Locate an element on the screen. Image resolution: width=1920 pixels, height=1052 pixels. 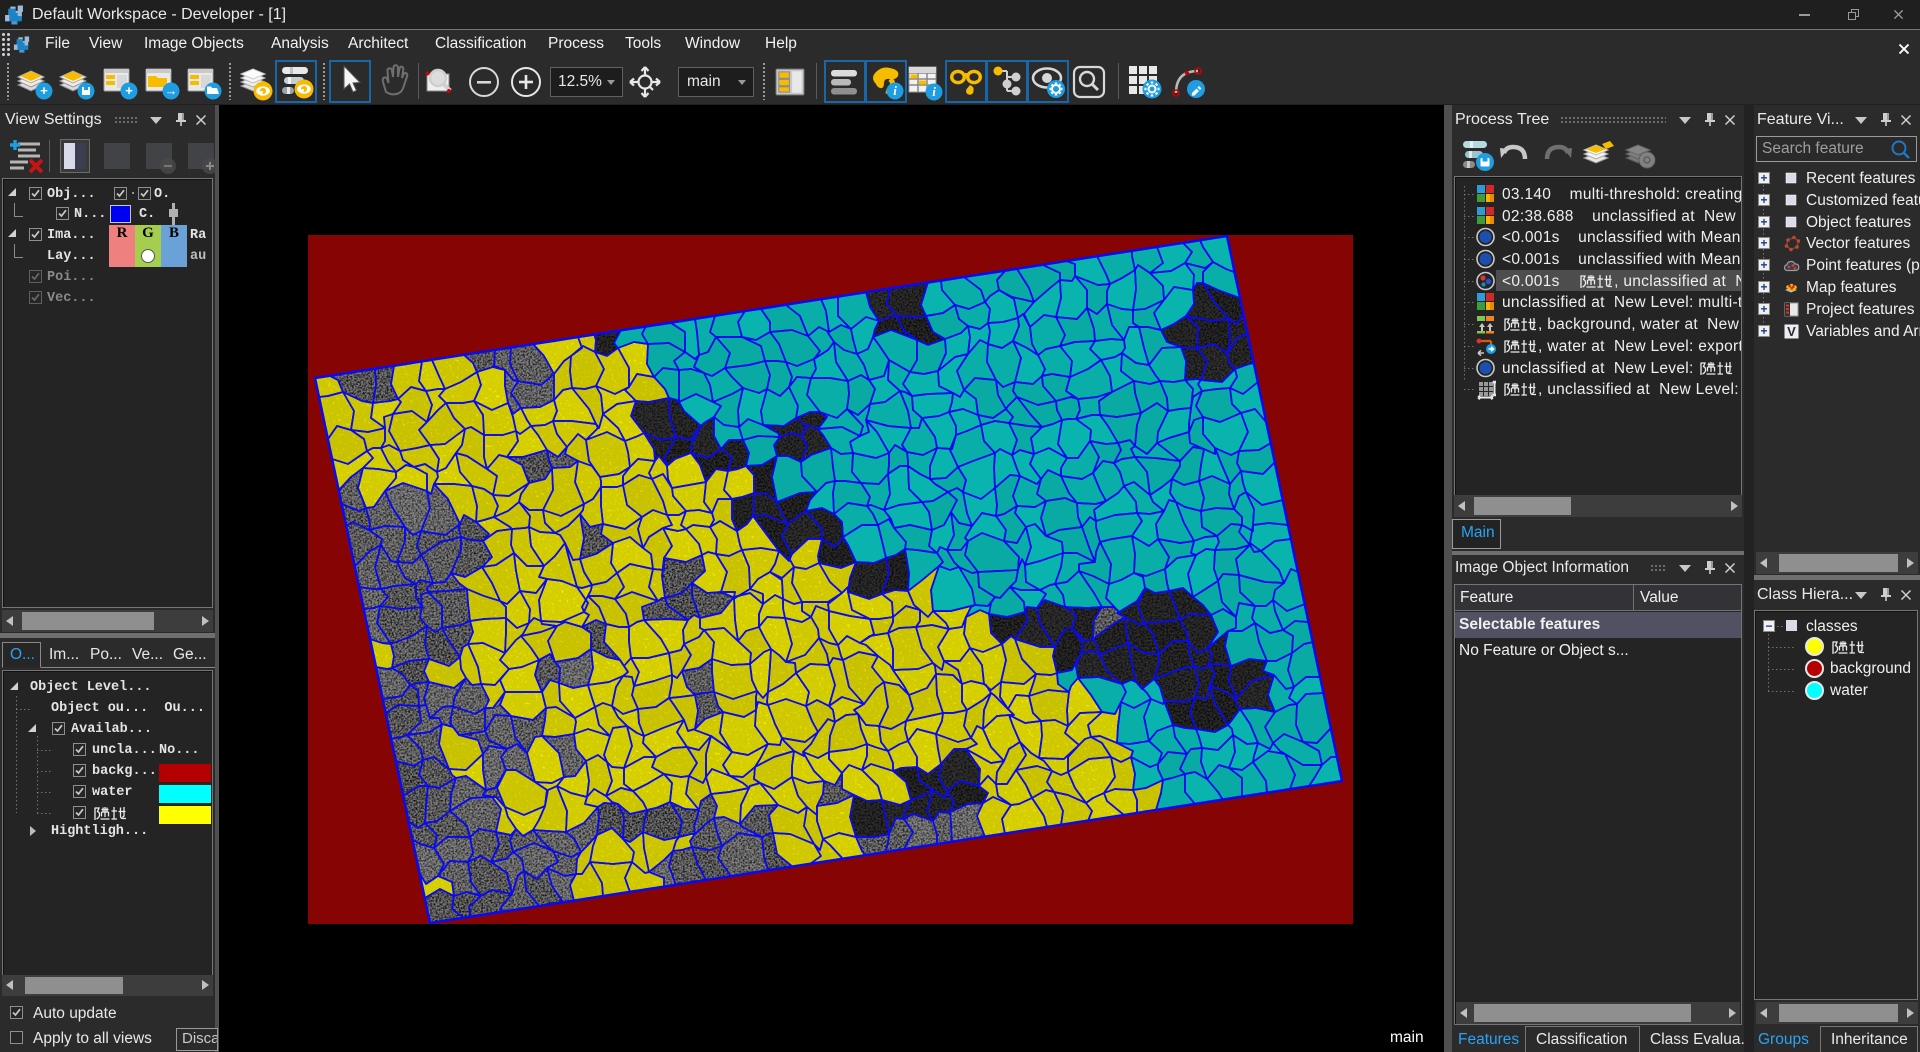
svg-text: V is located at coordinates (1791, 331).